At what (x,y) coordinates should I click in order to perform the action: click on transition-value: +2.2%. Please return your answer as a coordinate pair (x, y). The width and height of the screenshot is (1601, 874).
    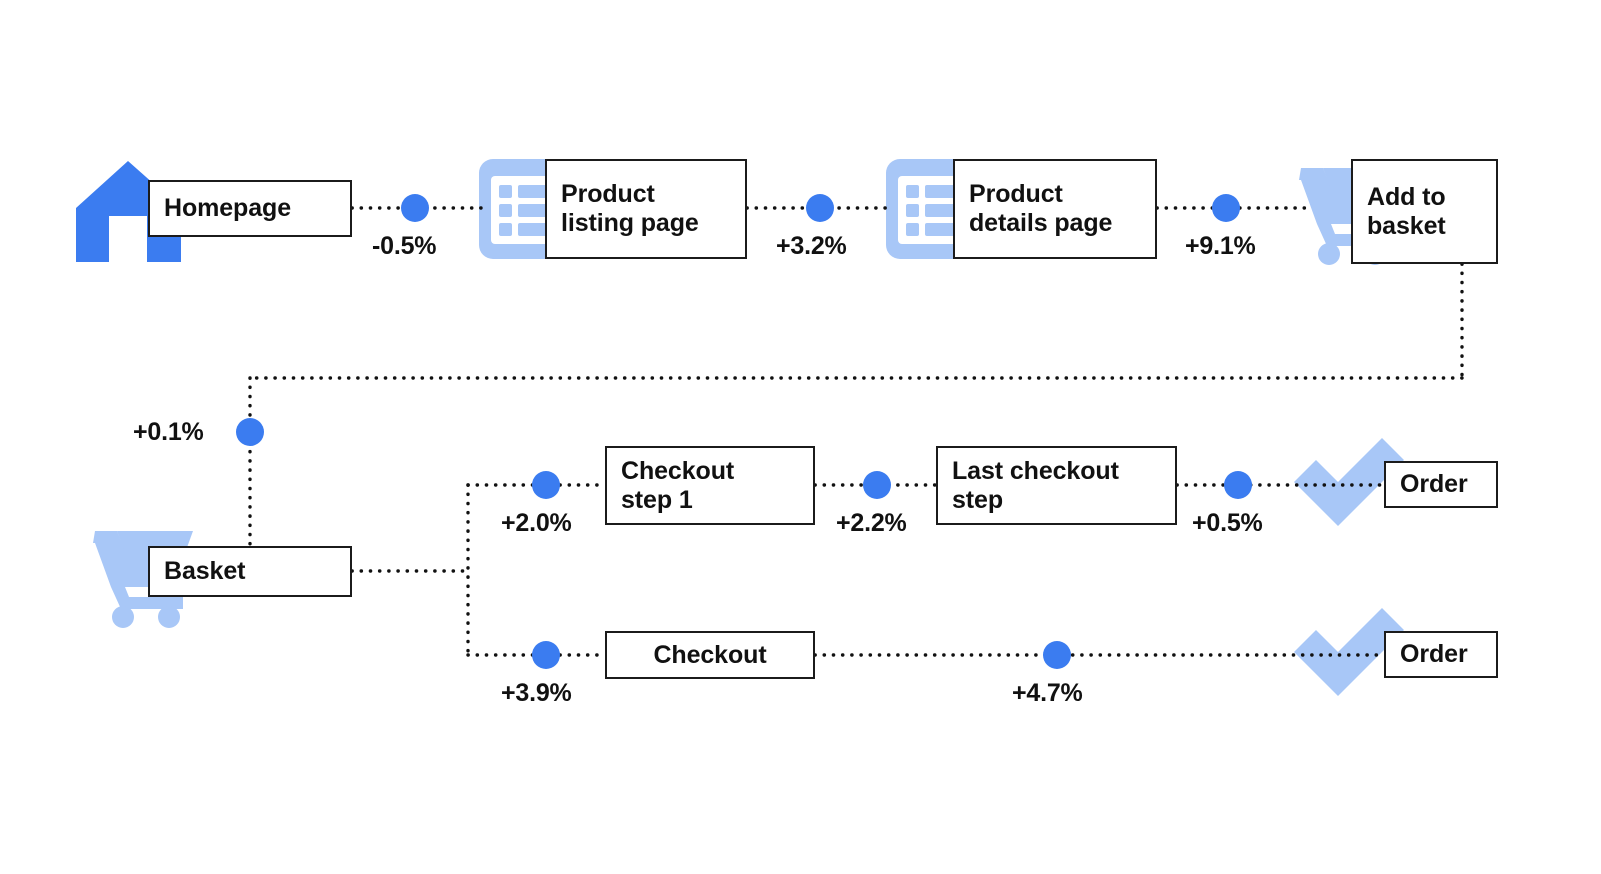
    Looking at the image, I should click on (871, 523).